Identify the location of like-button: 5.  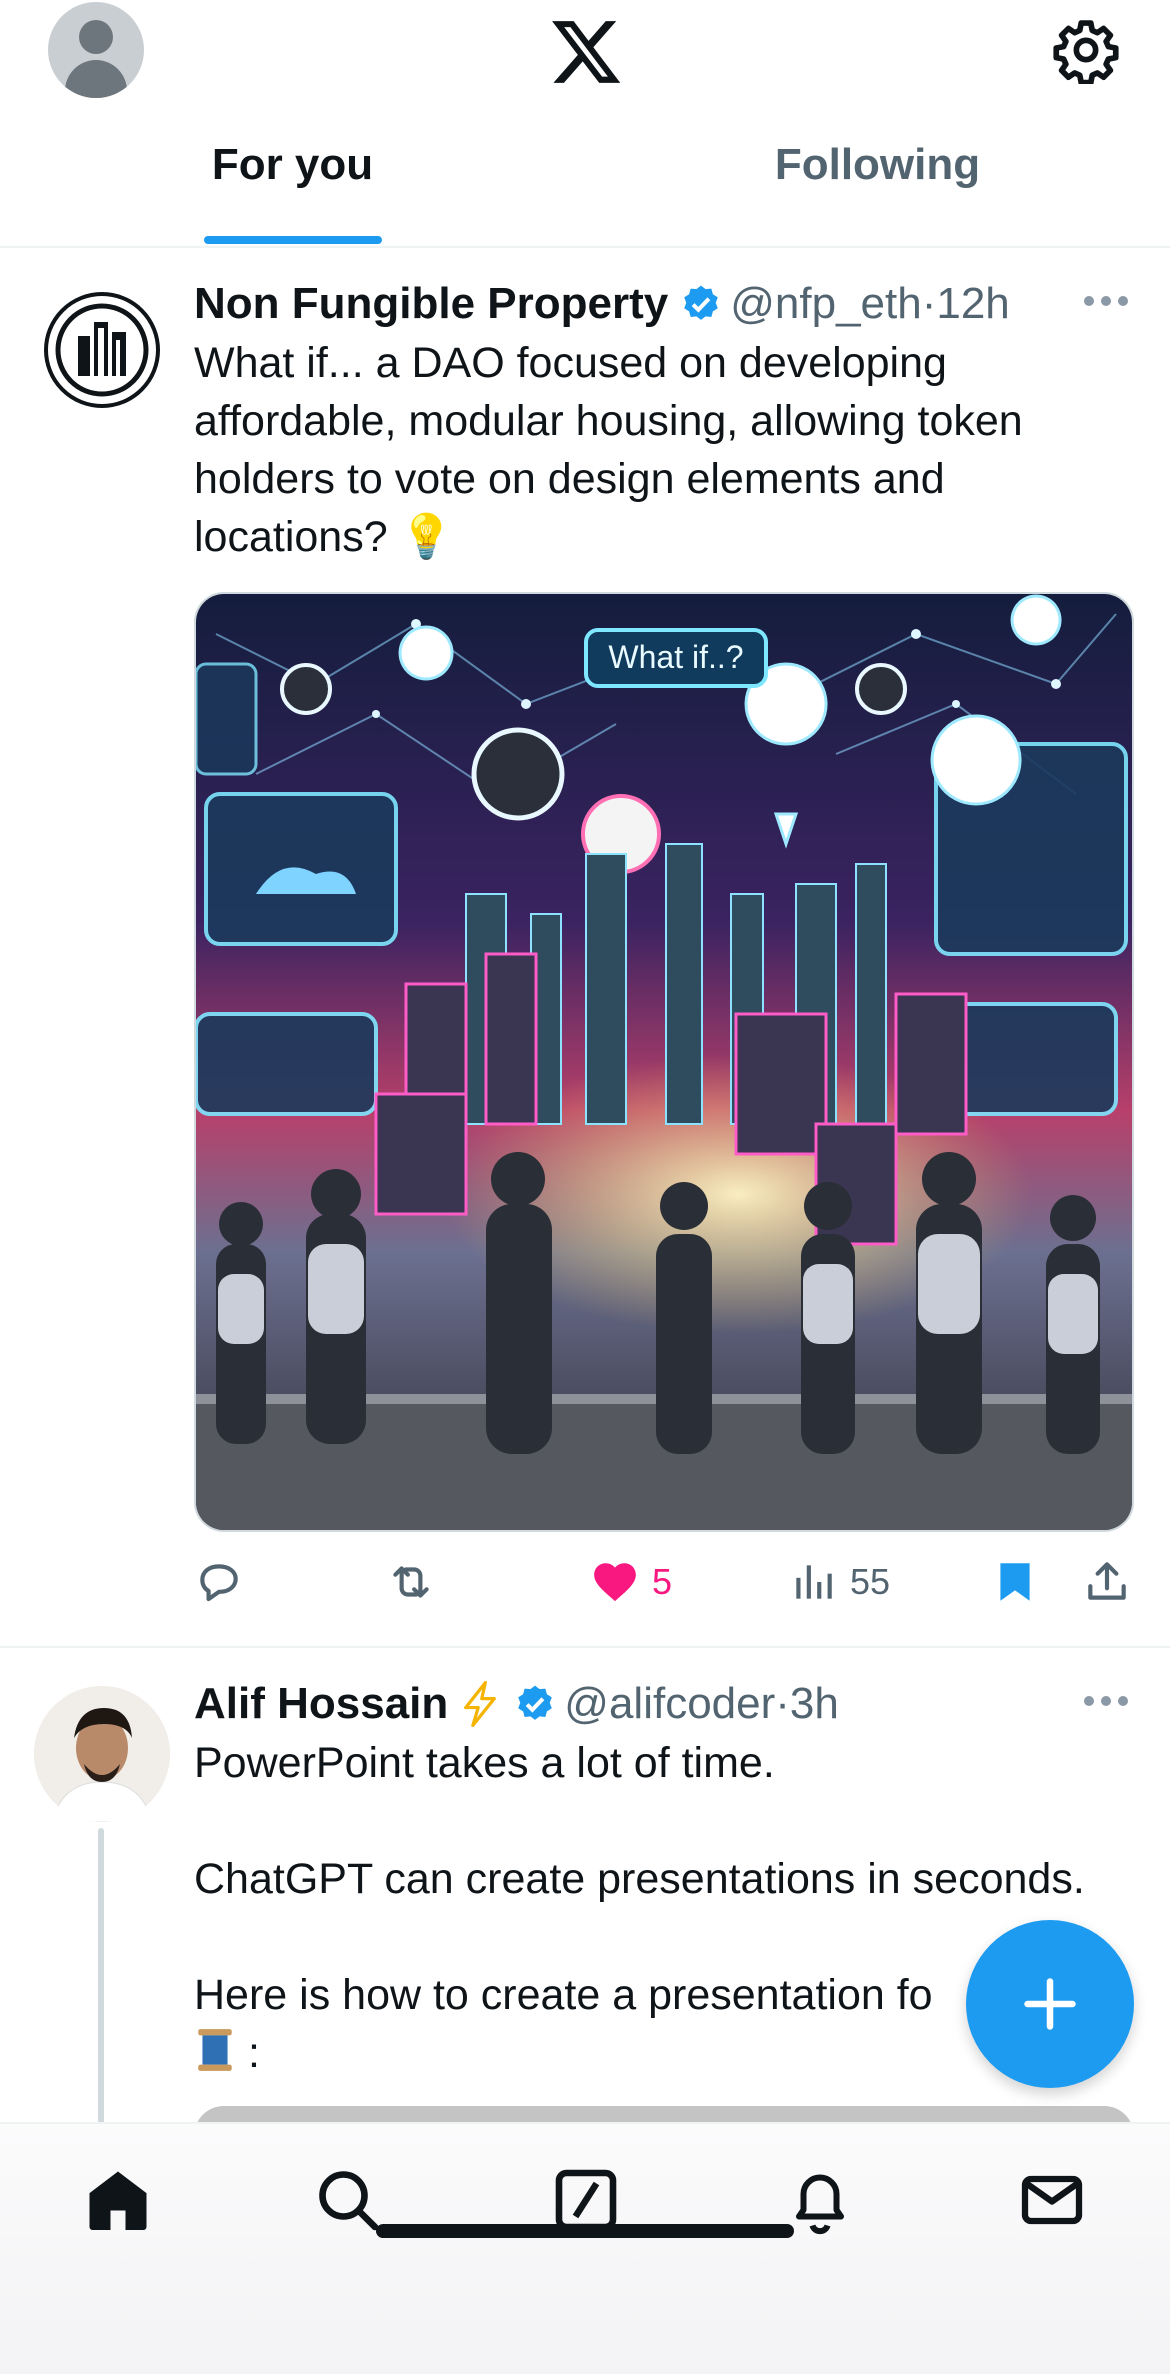
(631, 1582).